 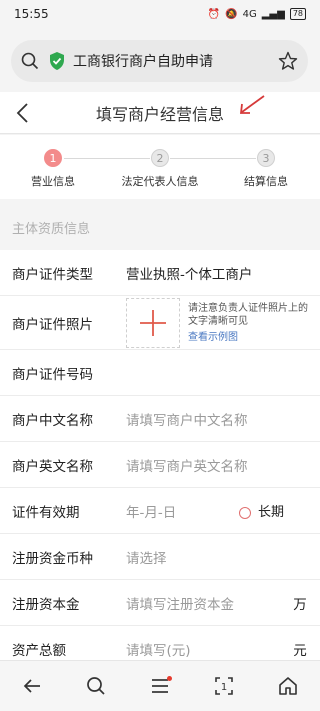 I want to click on status-bar: 15:55 ⏰ 🔕 4G ▂▄▆ 78, so click(x=160, y=14).